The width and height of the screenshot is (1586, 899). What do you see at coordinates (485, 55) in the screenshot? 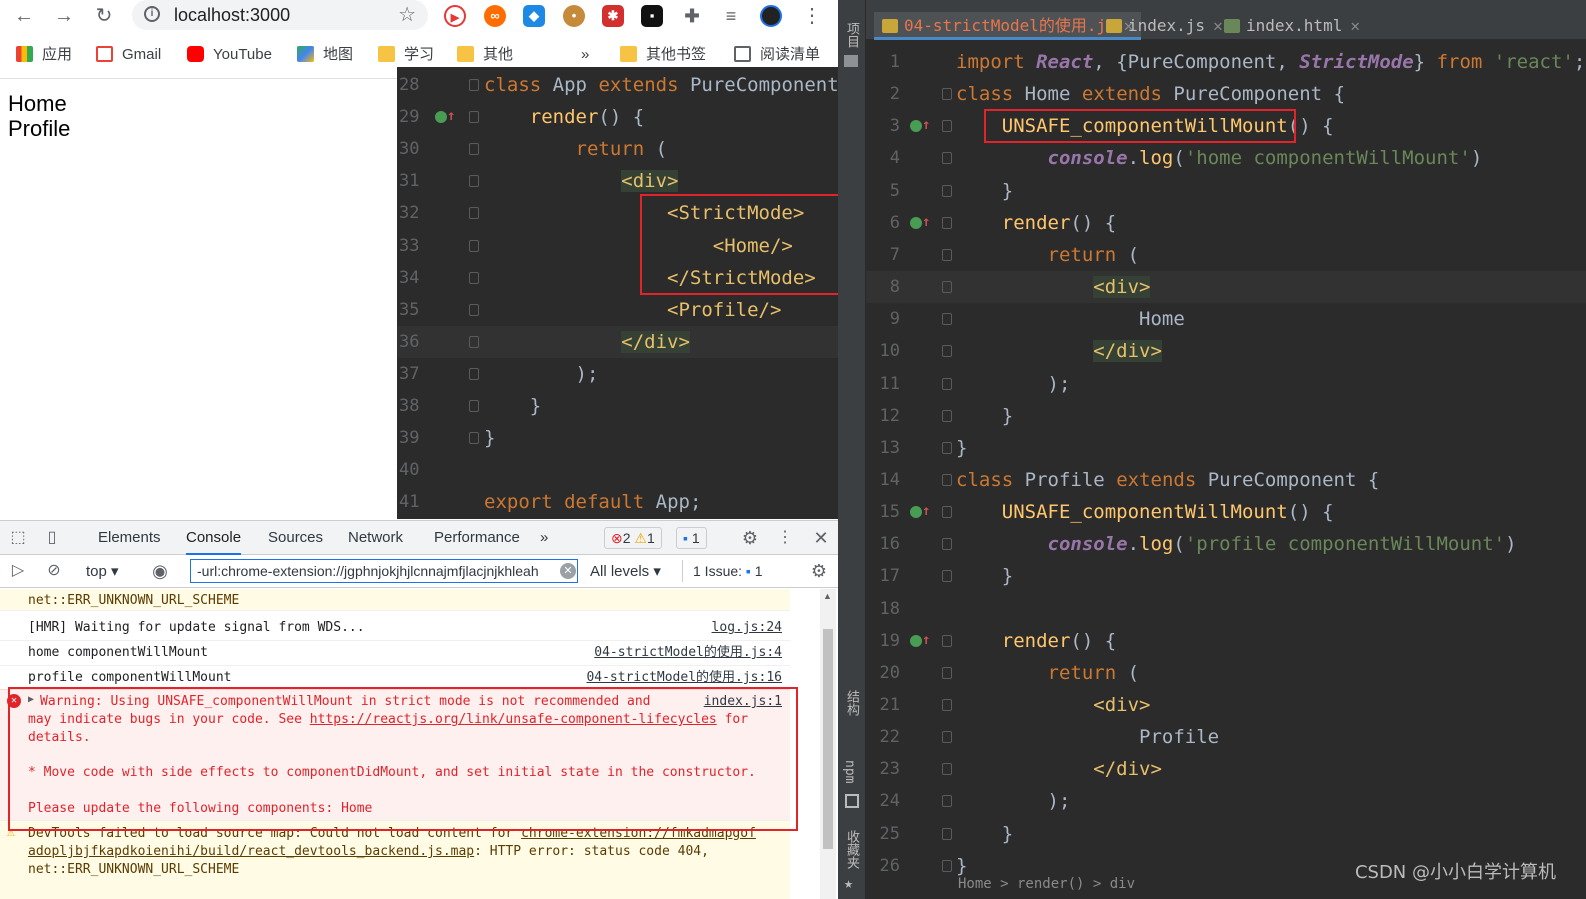
I see `bookmark-folder-other: 其他` at bounding box center [485, 55].